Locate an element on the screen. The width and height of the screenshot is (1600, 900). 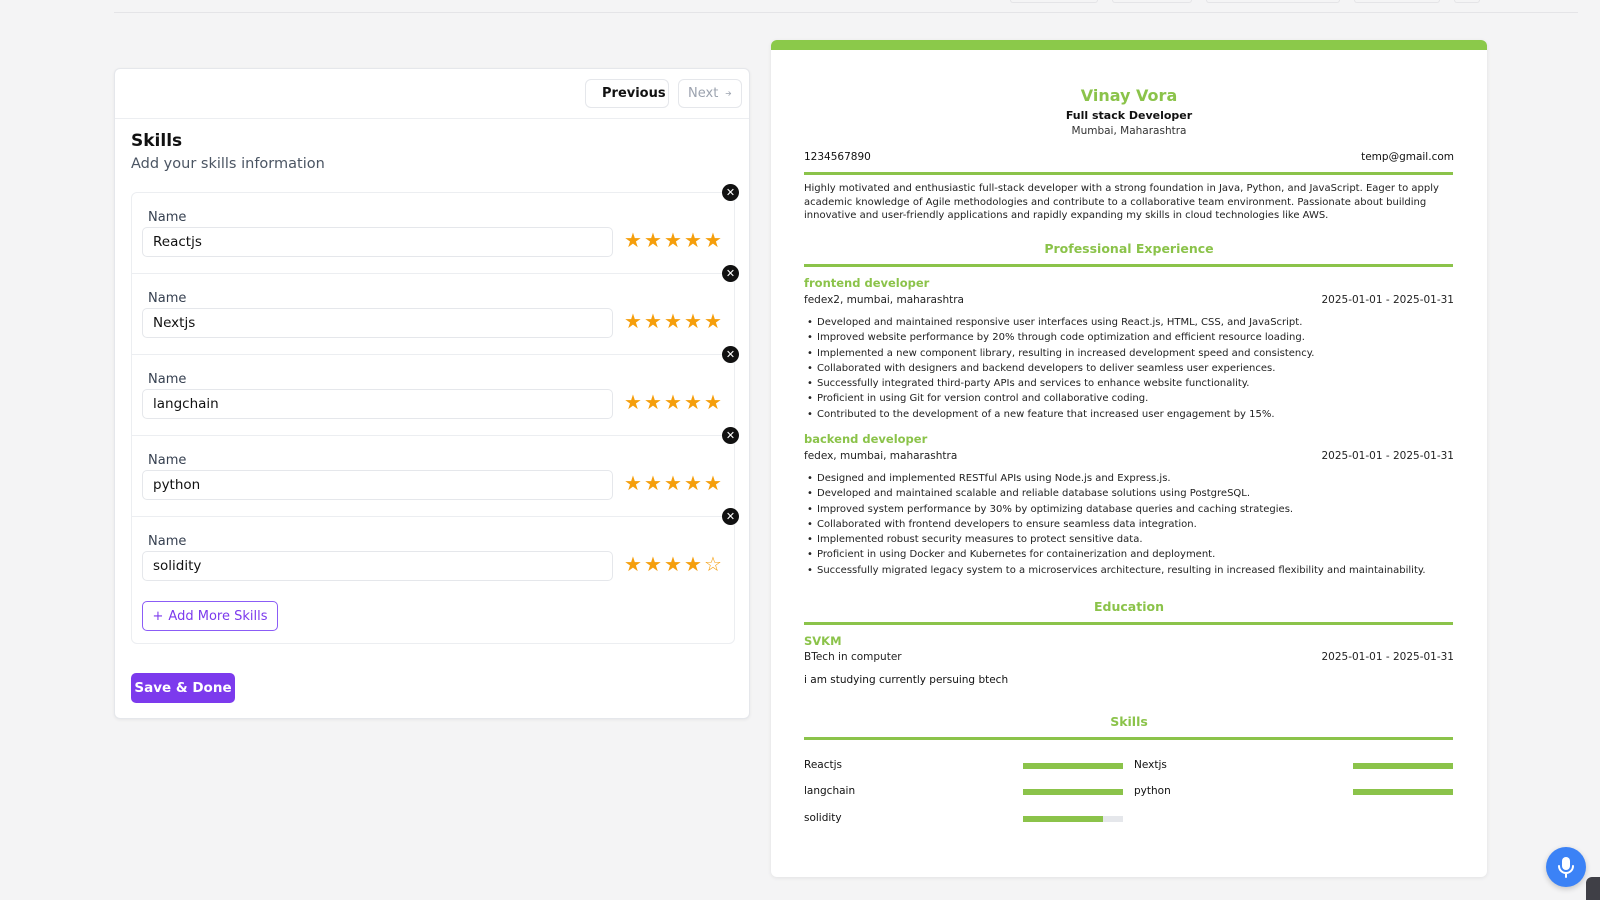
resume-phone: 1234567890 is located at coordinates (837, 157).